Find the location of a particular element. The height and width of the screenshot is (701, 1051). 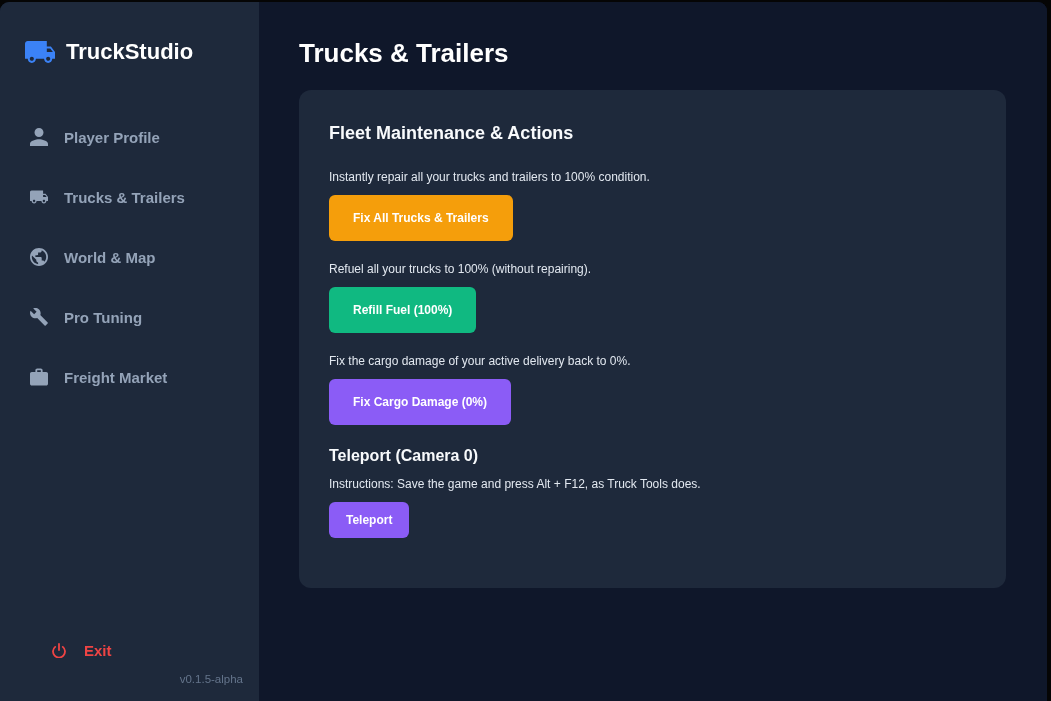

truck-icon is located at coordinates (39, 197).